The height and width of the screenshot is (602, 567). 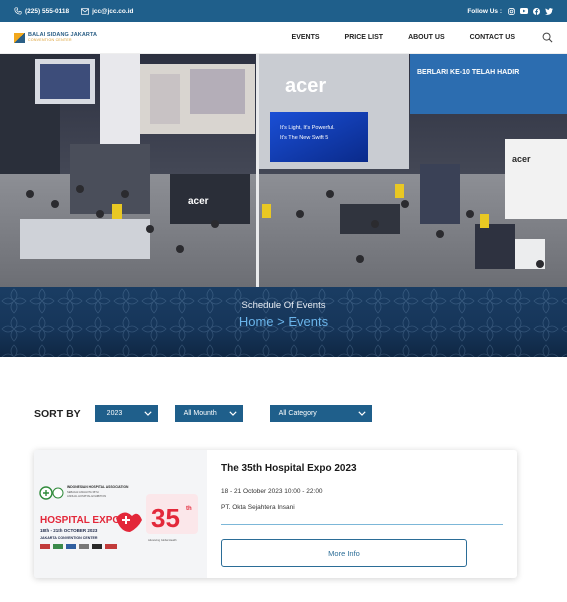 I want to click on phone-icon, so click(x=18, y=11).